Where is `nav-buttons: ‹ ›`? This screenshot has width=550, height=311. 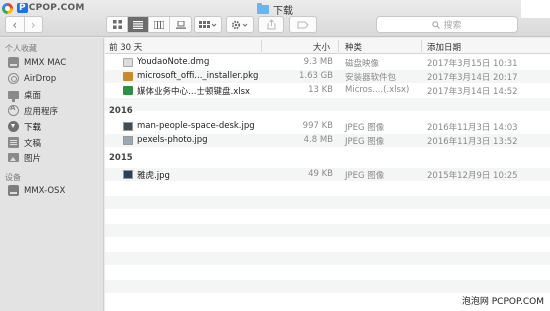 nav-buttons: ‹ › is located at coordinates (24, 24).